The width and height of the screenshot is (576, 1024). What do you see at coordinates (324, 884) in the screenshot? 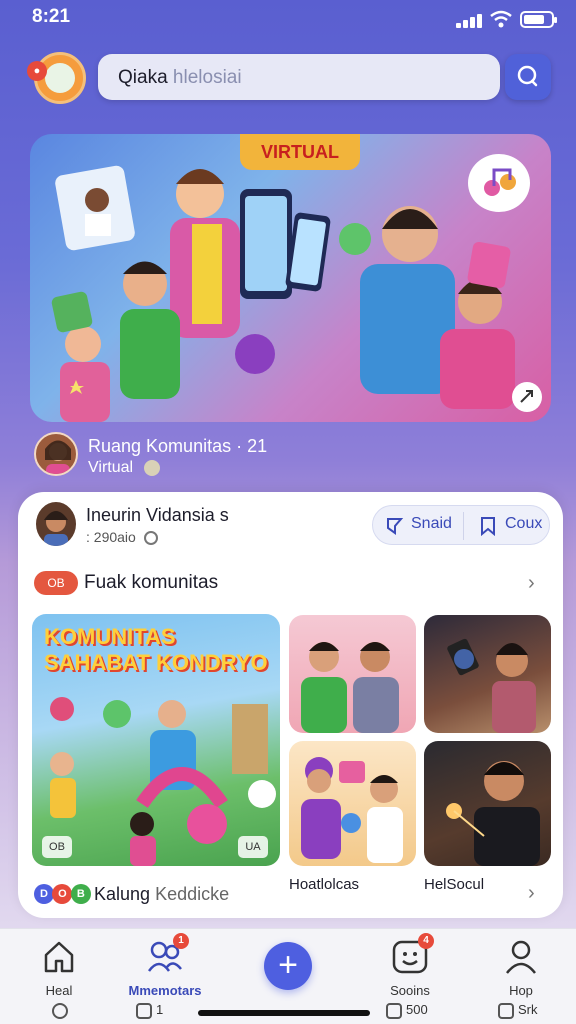
I see `gallery-caption-1: Hoatlolcas` at bounding box center [324, 884].